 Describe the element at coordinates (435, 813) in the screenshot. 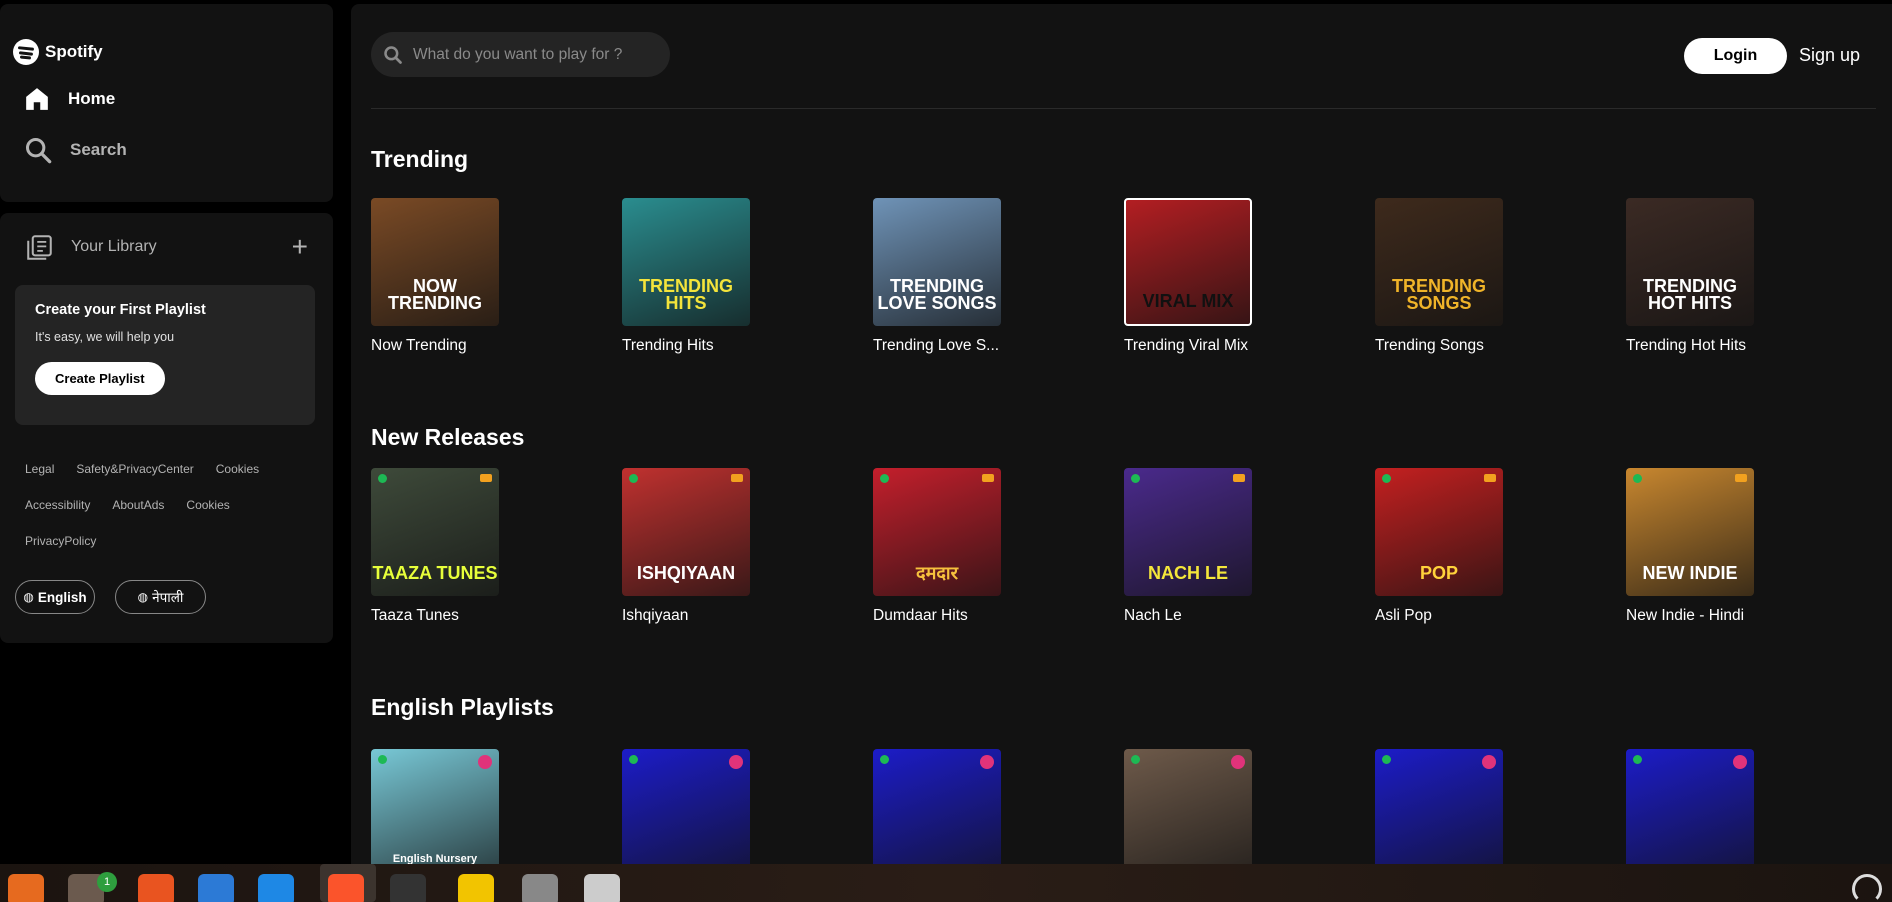

I see `playlist-cover: English Nursery Rhymes` at that location.